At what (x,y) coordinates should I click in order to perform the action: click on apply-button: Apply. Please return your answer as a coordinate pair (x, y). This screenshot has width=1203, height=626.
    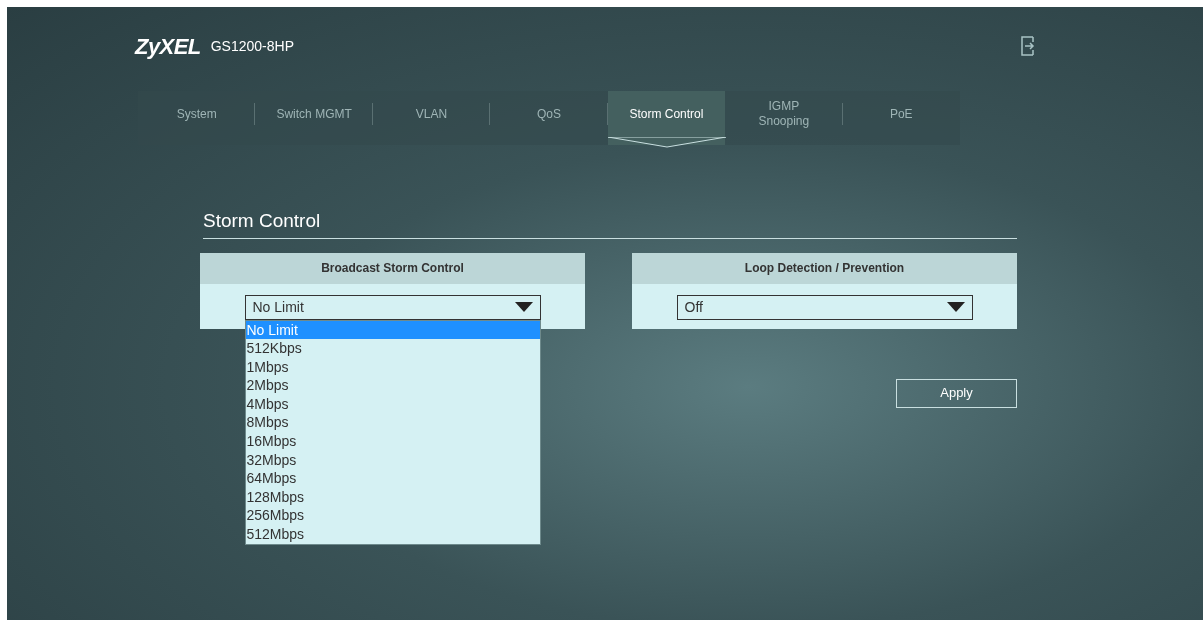
    Looking at the image, I should click on (956, 393).